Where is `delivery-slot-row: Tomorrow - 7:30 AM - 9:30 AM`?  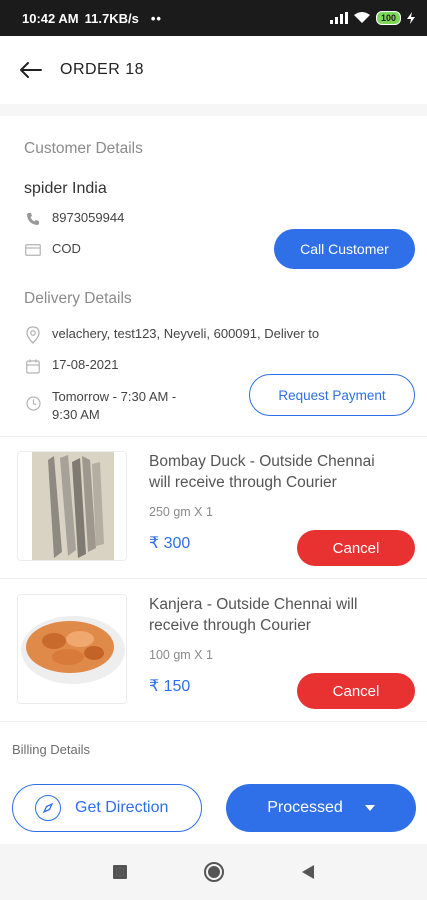
delivery-slot-row: Tomorrow - 7:30 AM - 9:30 AM is located at coordinates (100, 406).